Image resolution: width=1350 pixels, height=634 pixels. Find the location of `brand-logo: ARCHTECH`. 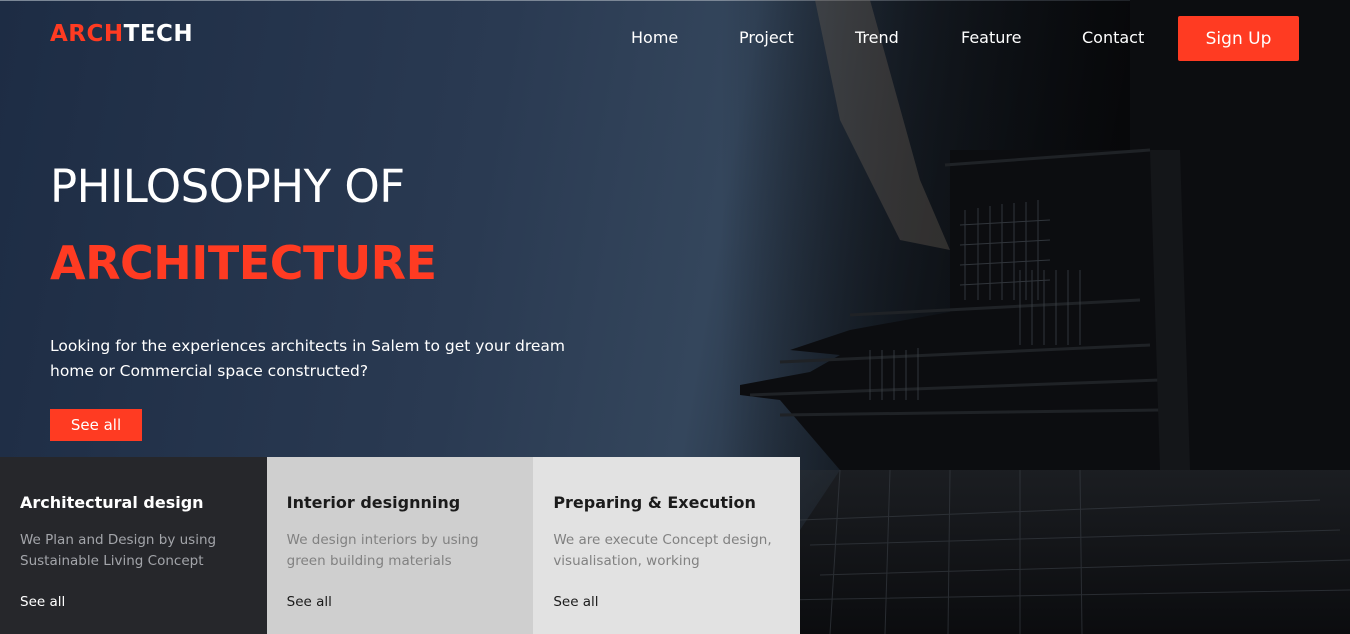

brand-logo: ARCHTECH is located at coordinates (121, 34).